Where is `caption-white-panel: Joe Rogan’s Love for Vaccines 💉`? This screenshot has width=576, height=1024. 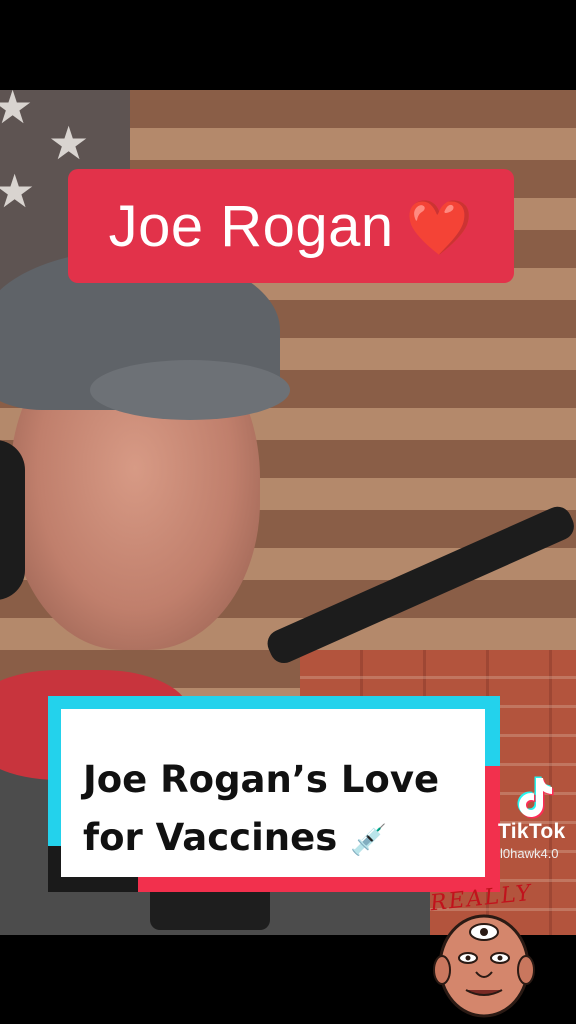 caption-white-panel: Joe Rogan’s Love for Vaccines 💉 is located at coordinates (273, 793).